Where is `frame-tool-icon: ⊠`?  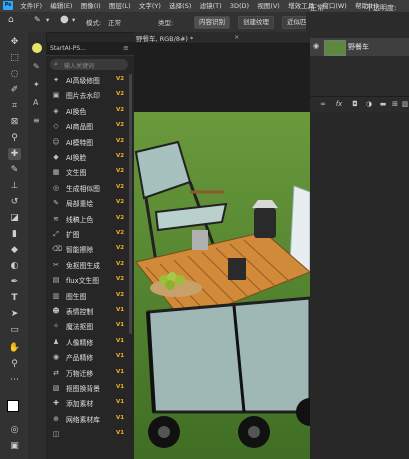
frame-tool-icon: ⊠ is located at coordinates (14, 122).